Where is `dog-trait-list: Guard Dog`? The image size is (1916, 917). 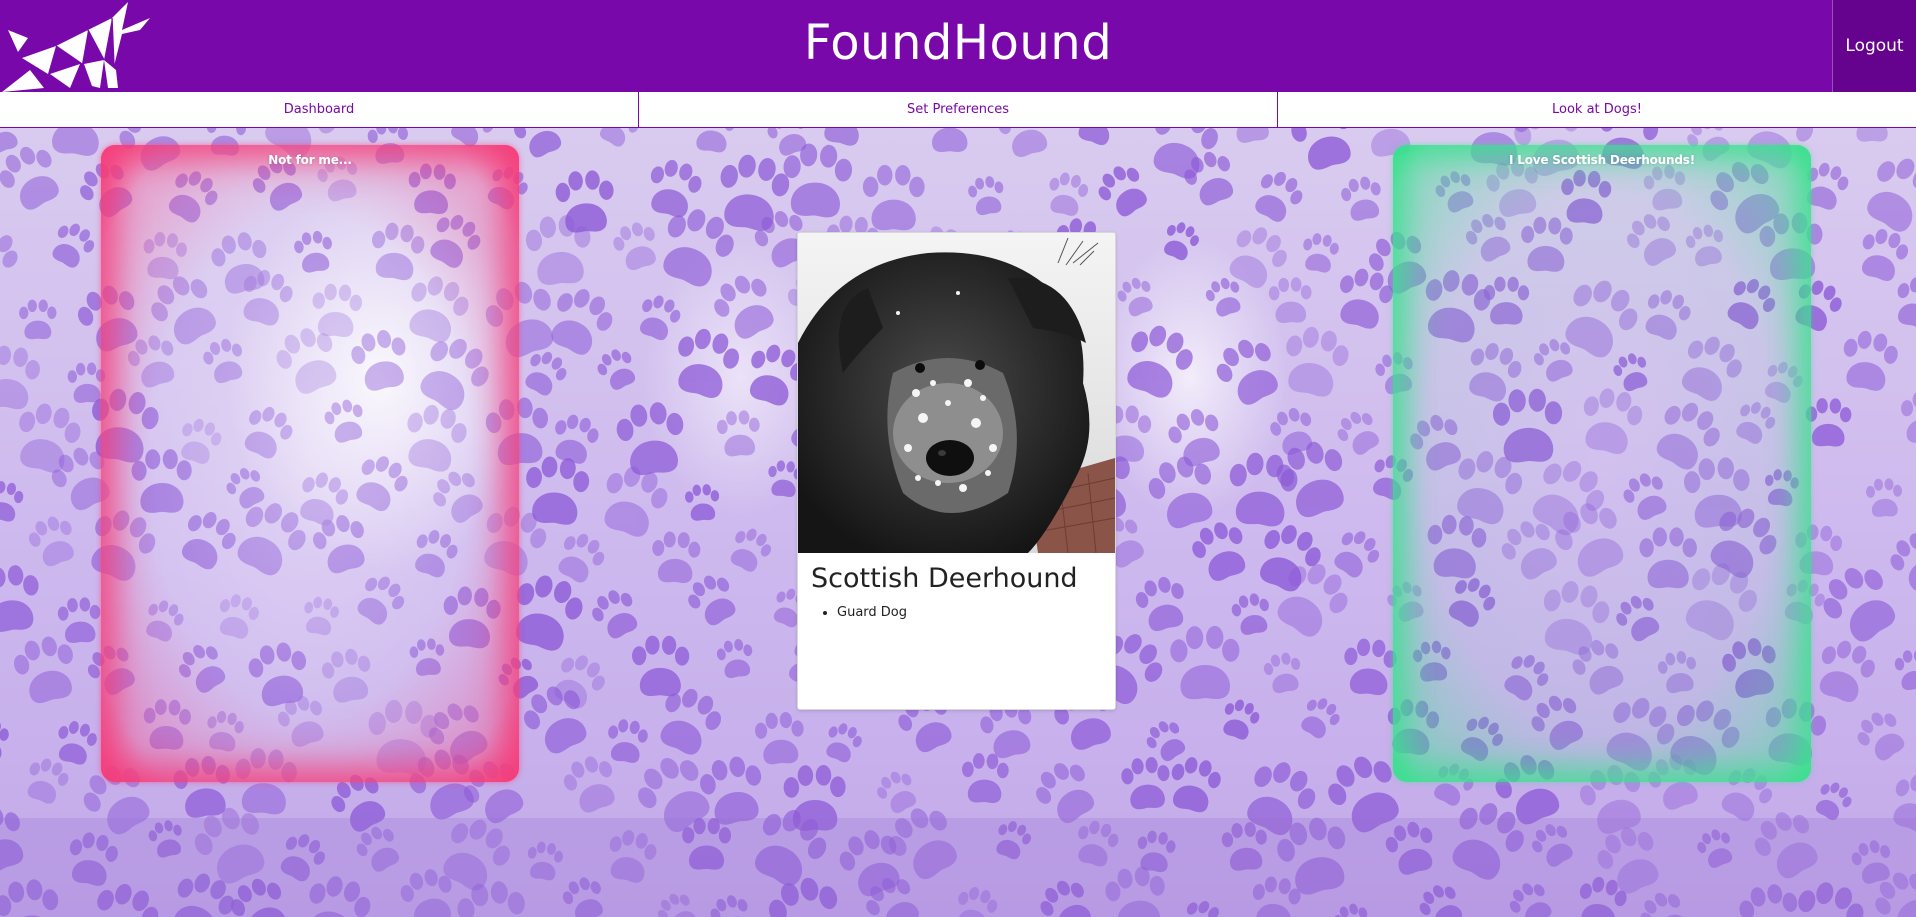 dog-trait-list: Guard Dog is located at coordinates (859, 612).